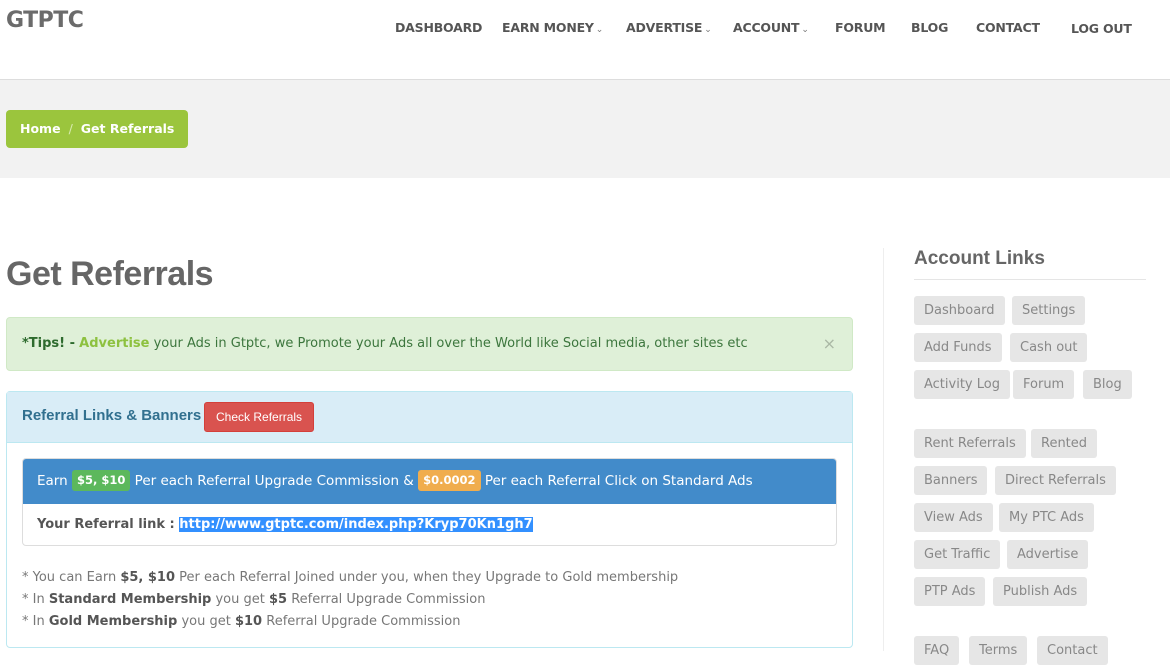  What do you see at coordinates (1030, 279) in the screenshot?
I see `sidebar-title-rule` at bounding box center [1030, 279].